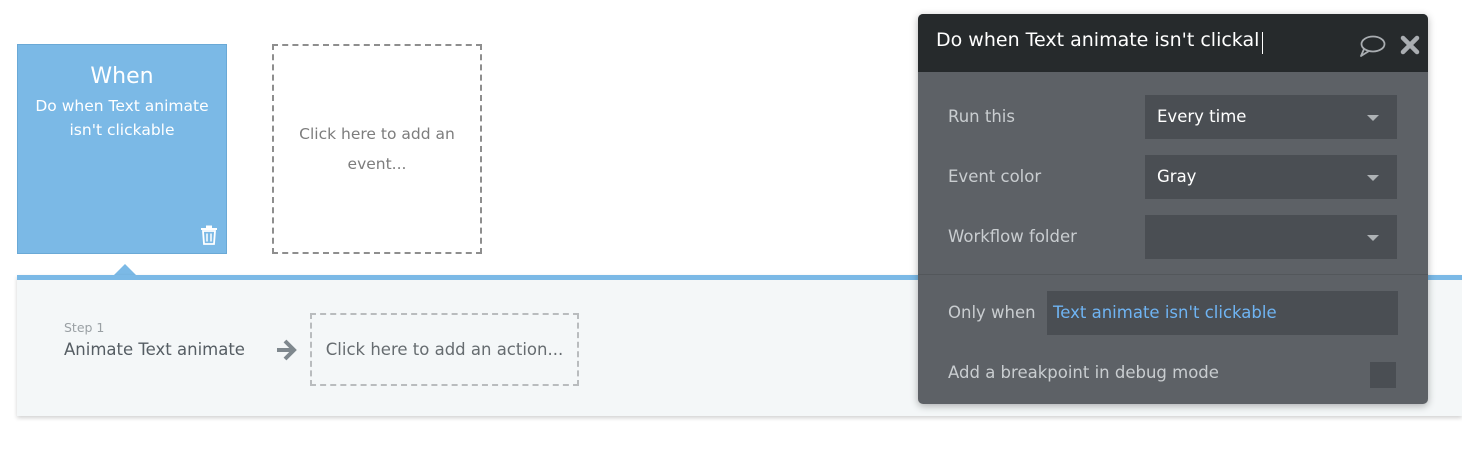  What do you see at coordinates (995, 176) in the screenshot?
I see `event-color-label: Event color` at bounding box center [995, 176].